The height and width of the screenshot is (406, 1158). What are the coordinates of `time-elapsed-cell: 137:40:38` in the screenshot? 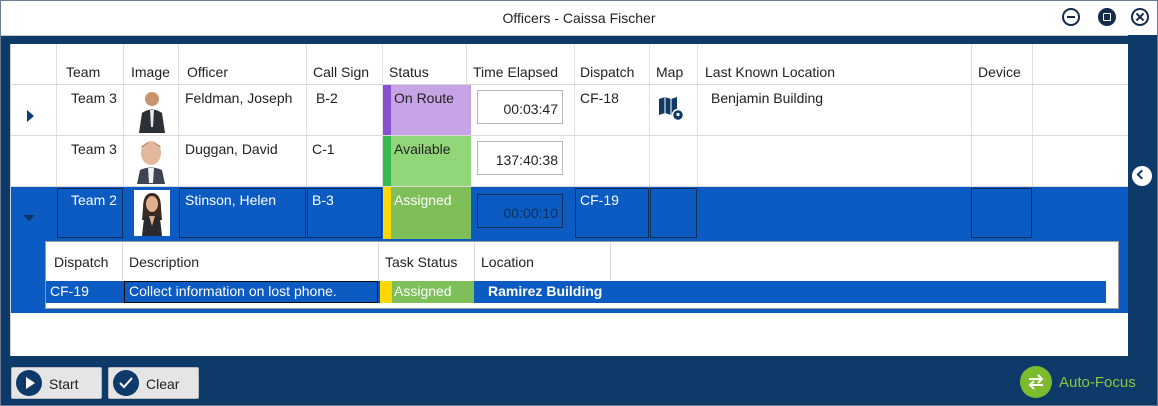 It's located at (520, 158).